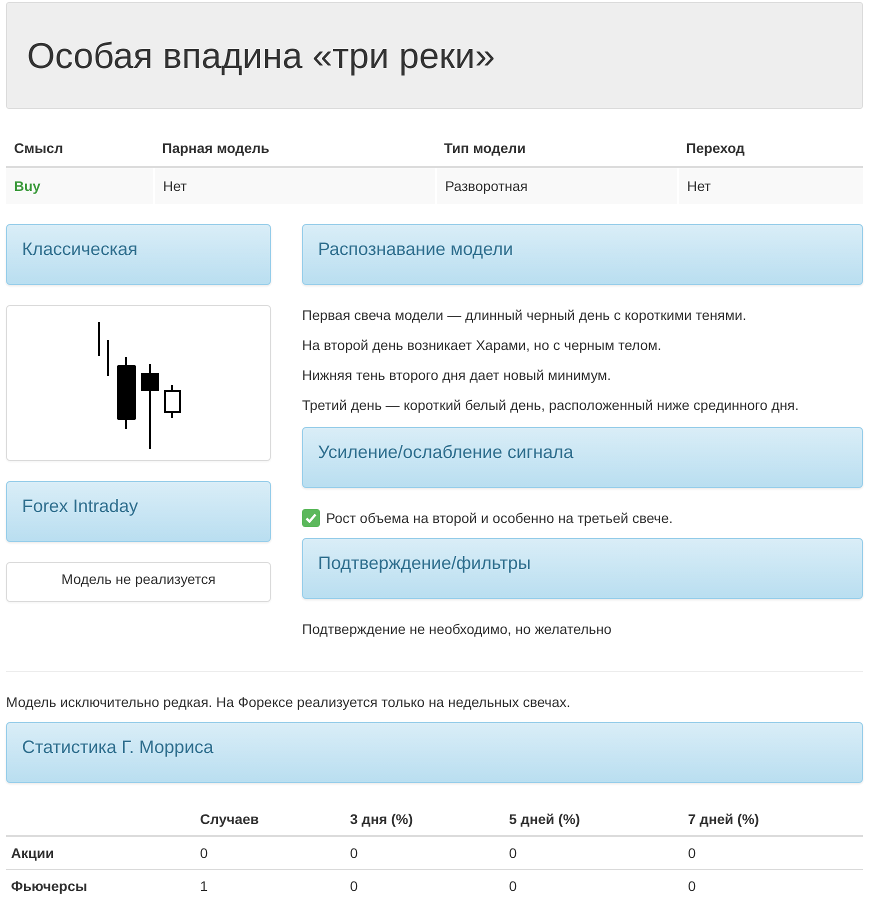 This screenshot has width=882, height=899. What do you see at coordinates (424, 819) in the screenshot?
I see `column-header: 3 дня (%)` at bounding box center [424, 819].